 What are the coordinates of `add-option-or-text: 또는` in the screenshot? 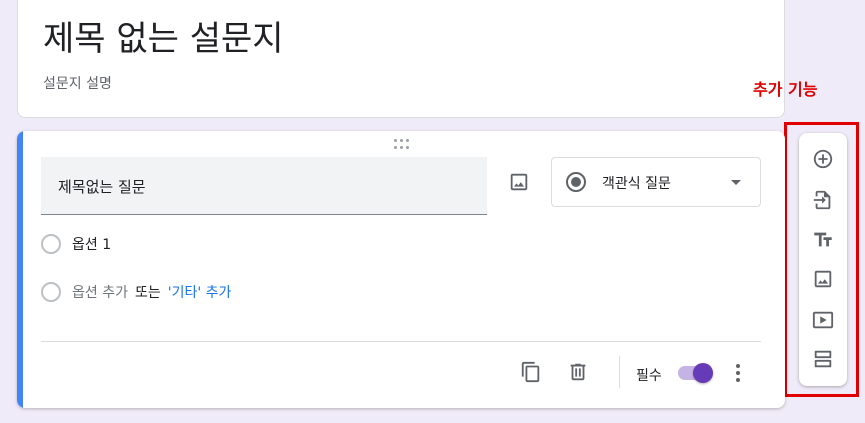 It's located at (147, 293).